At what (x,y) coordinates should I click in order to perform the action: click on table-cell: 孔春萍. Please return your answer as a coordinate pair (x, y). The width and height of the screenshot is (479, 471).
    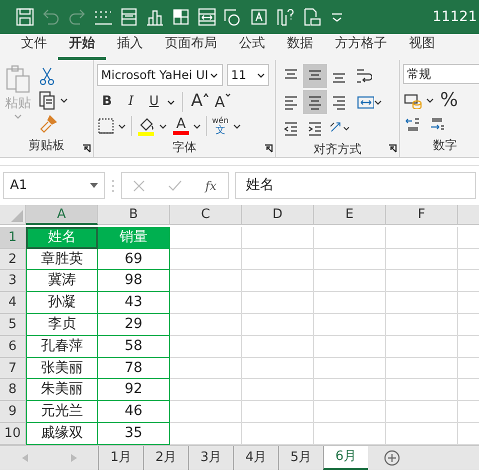
    Looking at the image, I should click on (62, 347).